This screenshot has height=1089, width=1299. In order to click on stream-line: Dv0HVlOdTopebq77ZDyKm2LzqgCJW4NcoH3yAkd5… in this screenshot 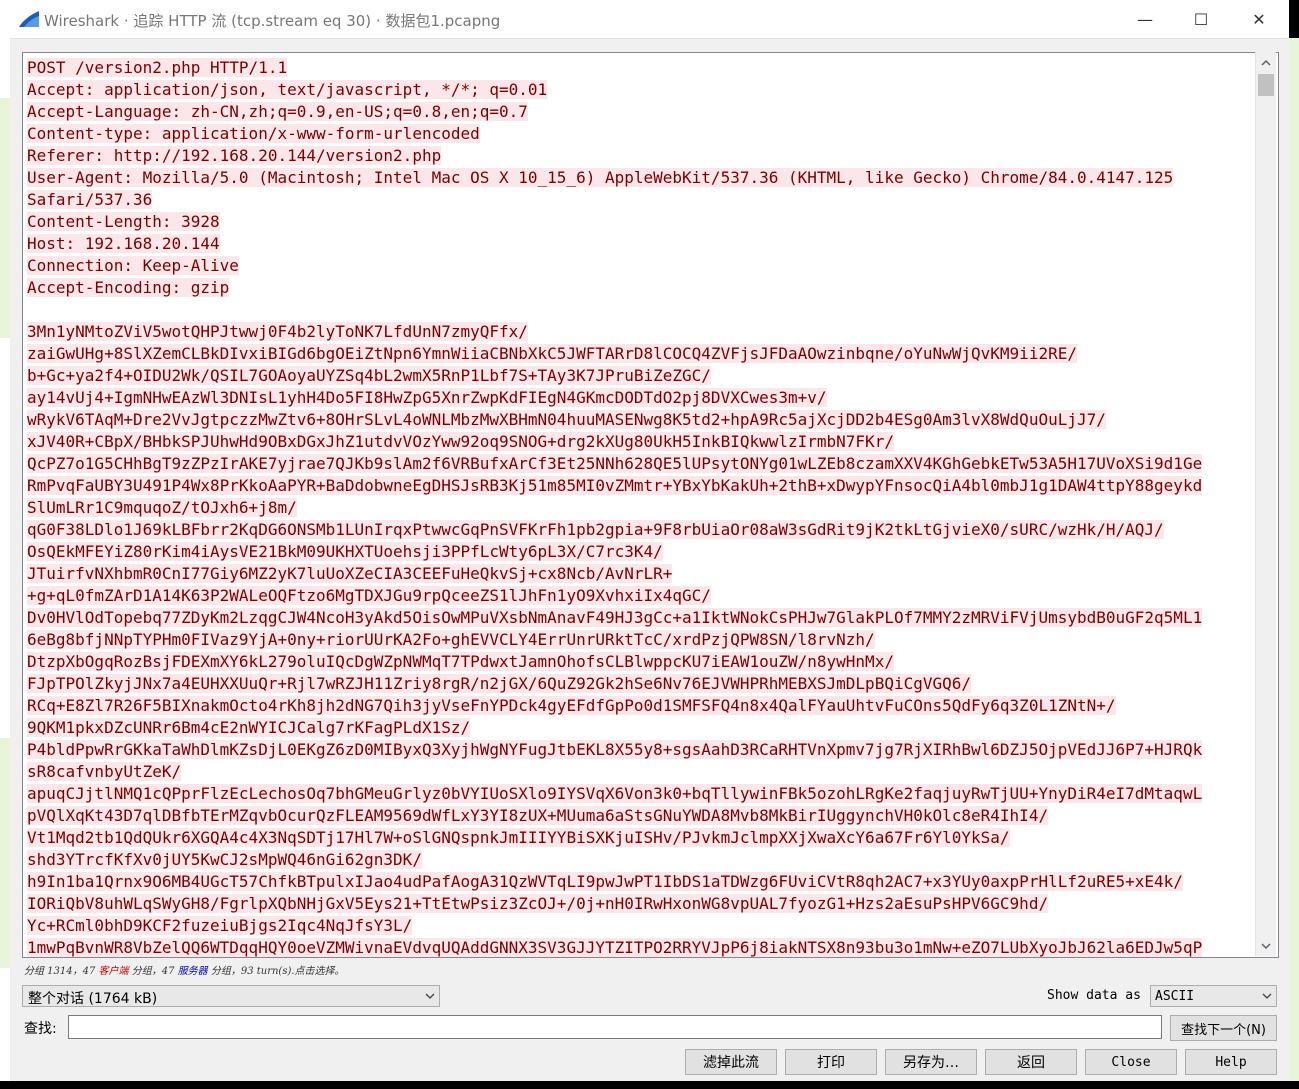, I will do `click(640, 618)`.